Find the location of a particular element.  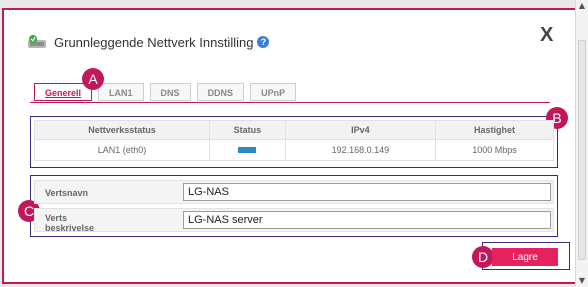

header-speed: Hastighet is located at coordinates (494, 130).